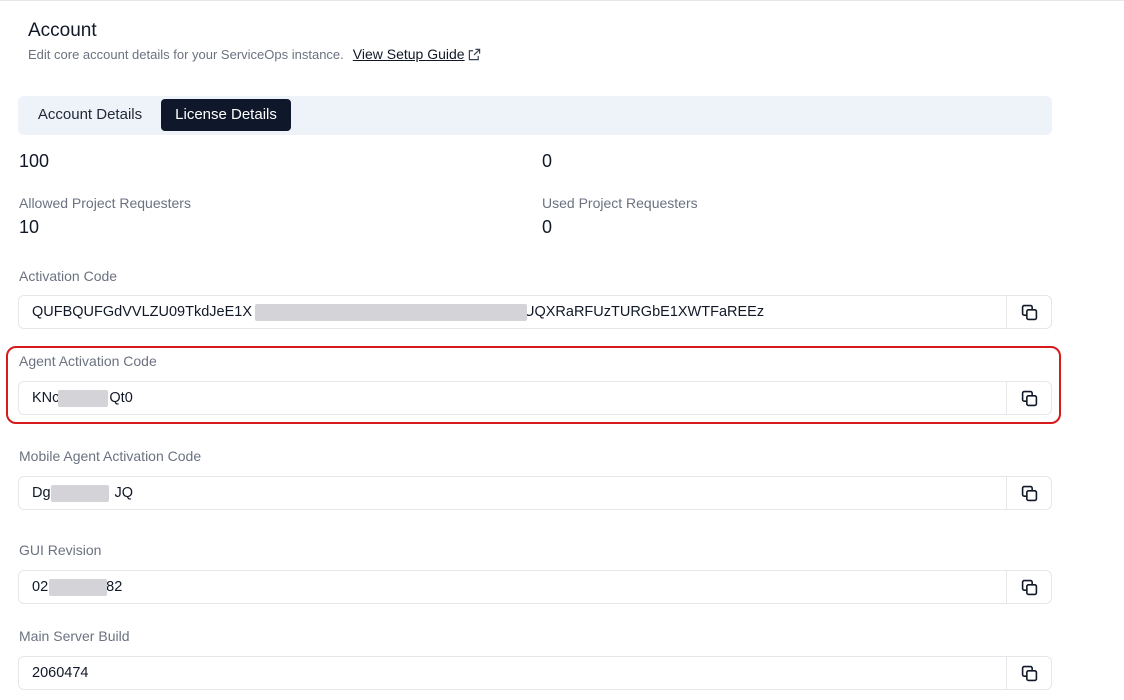  What do you see at coordinates (62, 30) in the screenshot?
I see `page-title: Account` at bounding box center [62, 30].